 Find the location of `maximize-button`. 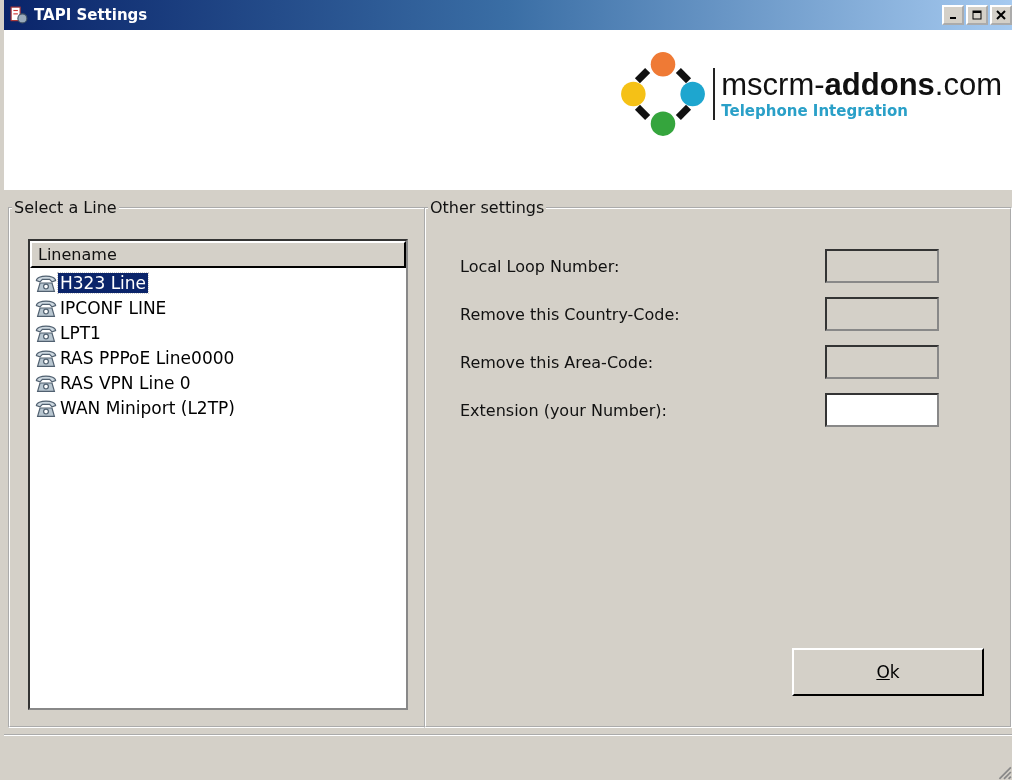

maximize-button is located at coordinates (977, 15).